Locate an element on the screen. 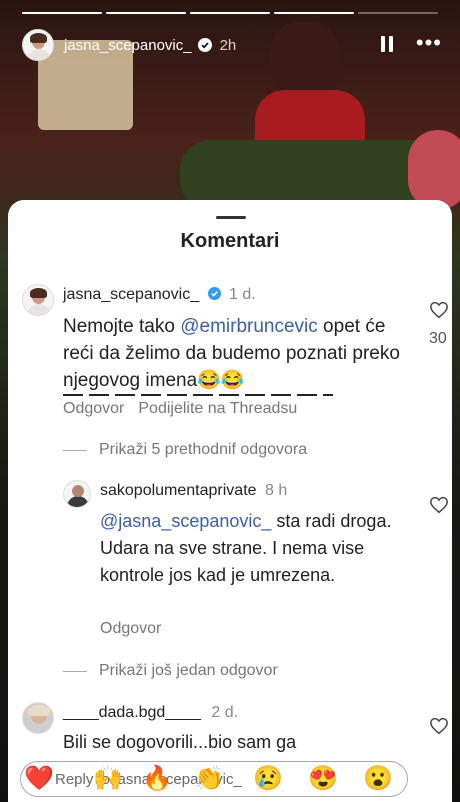 The height and width of the screenshot is (802, 460). comment-actions: Odgovor is located at coordinates (137, 629).